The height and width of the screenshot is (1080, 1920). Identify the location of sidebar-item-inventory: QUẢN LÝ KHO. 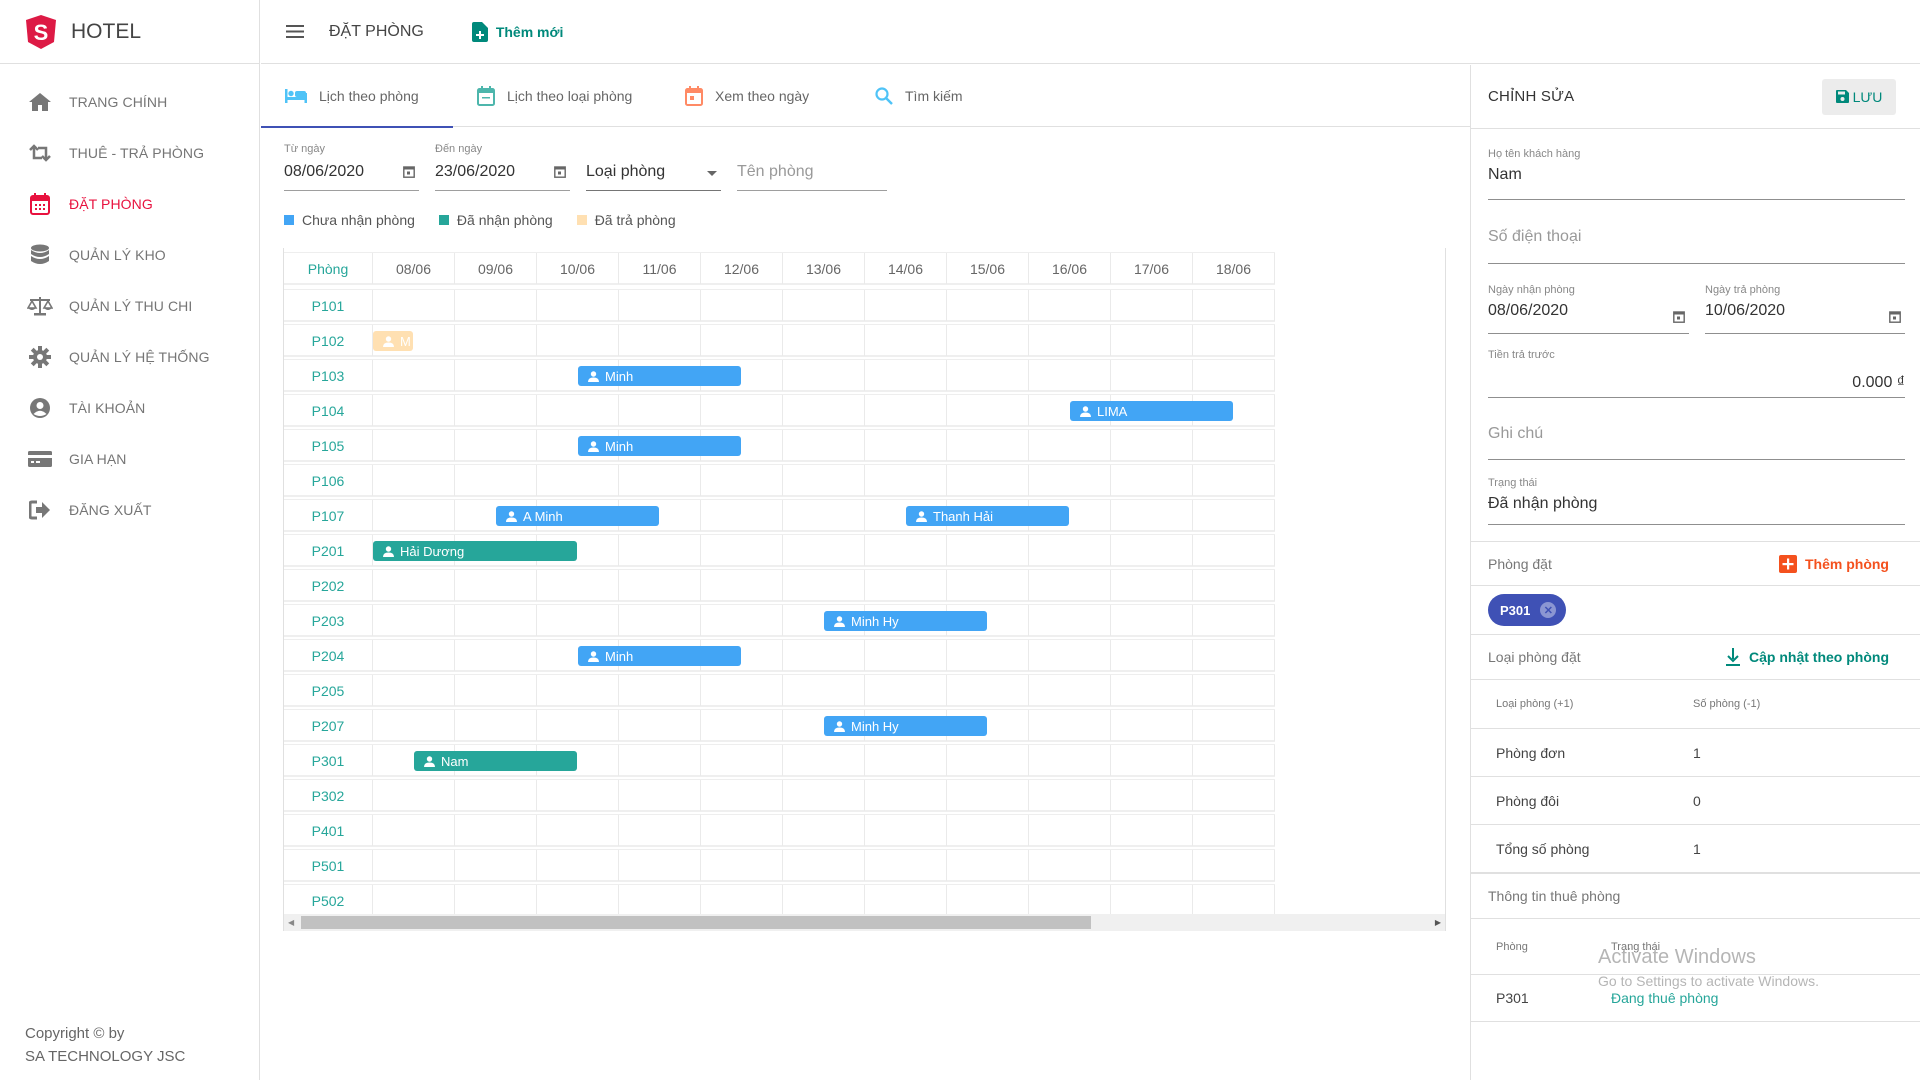
(129, 254).